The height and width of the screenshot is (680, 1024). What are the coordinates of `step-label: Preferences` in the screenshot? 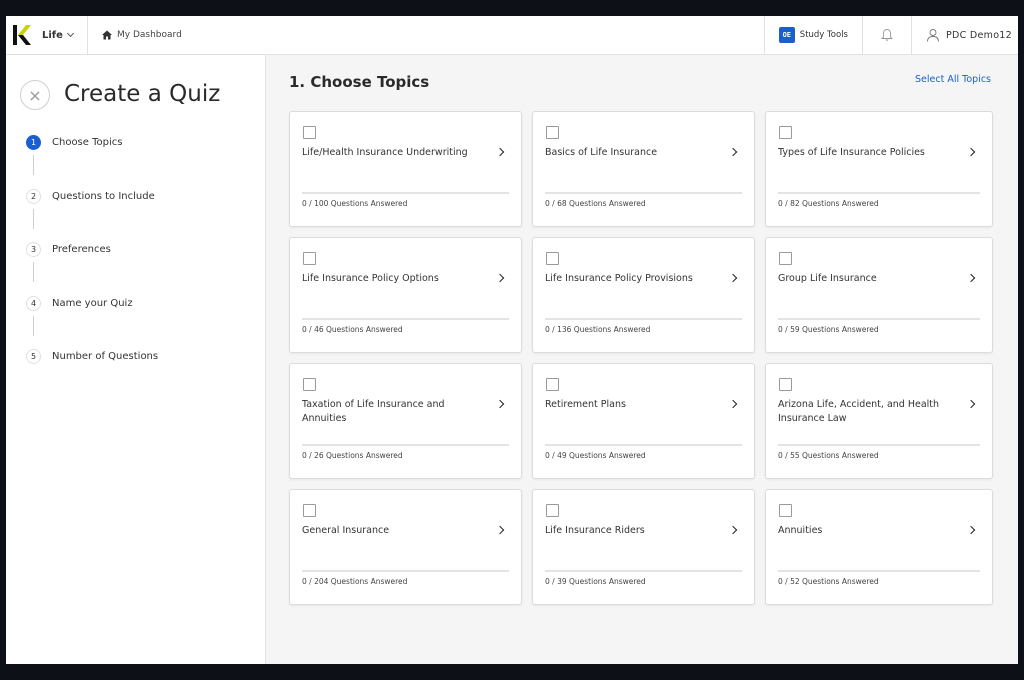 It's located at (81, 249).